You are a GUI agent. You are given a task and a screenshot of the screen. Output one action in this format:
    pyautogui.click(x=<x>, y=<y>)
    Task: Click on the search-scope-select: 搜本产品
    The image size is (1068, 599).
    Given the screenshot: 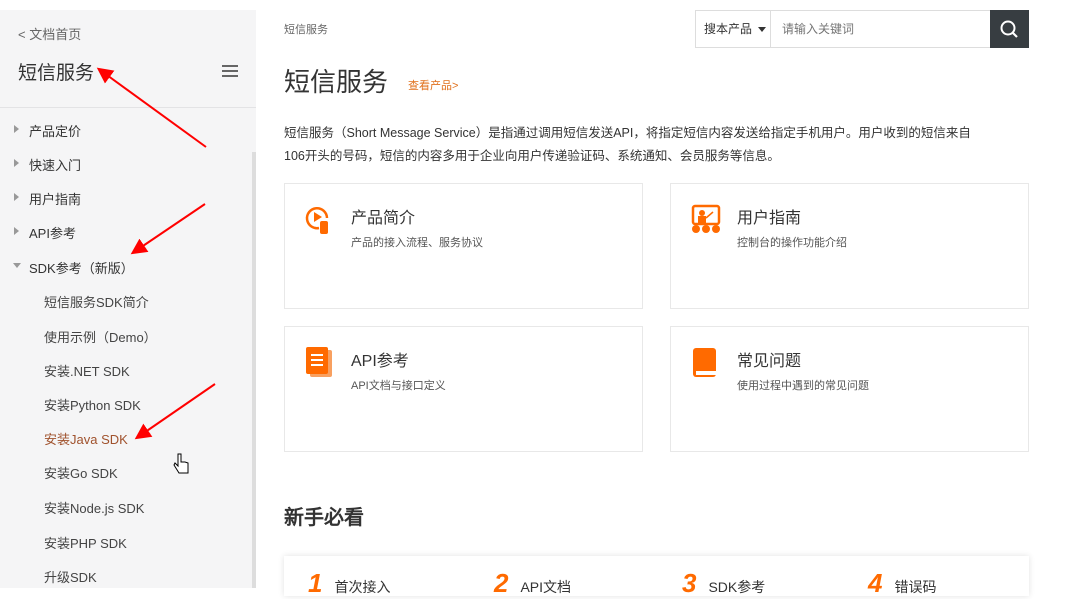 What is the action you would take?
    pyautogui.click(x=733, y=29)
    